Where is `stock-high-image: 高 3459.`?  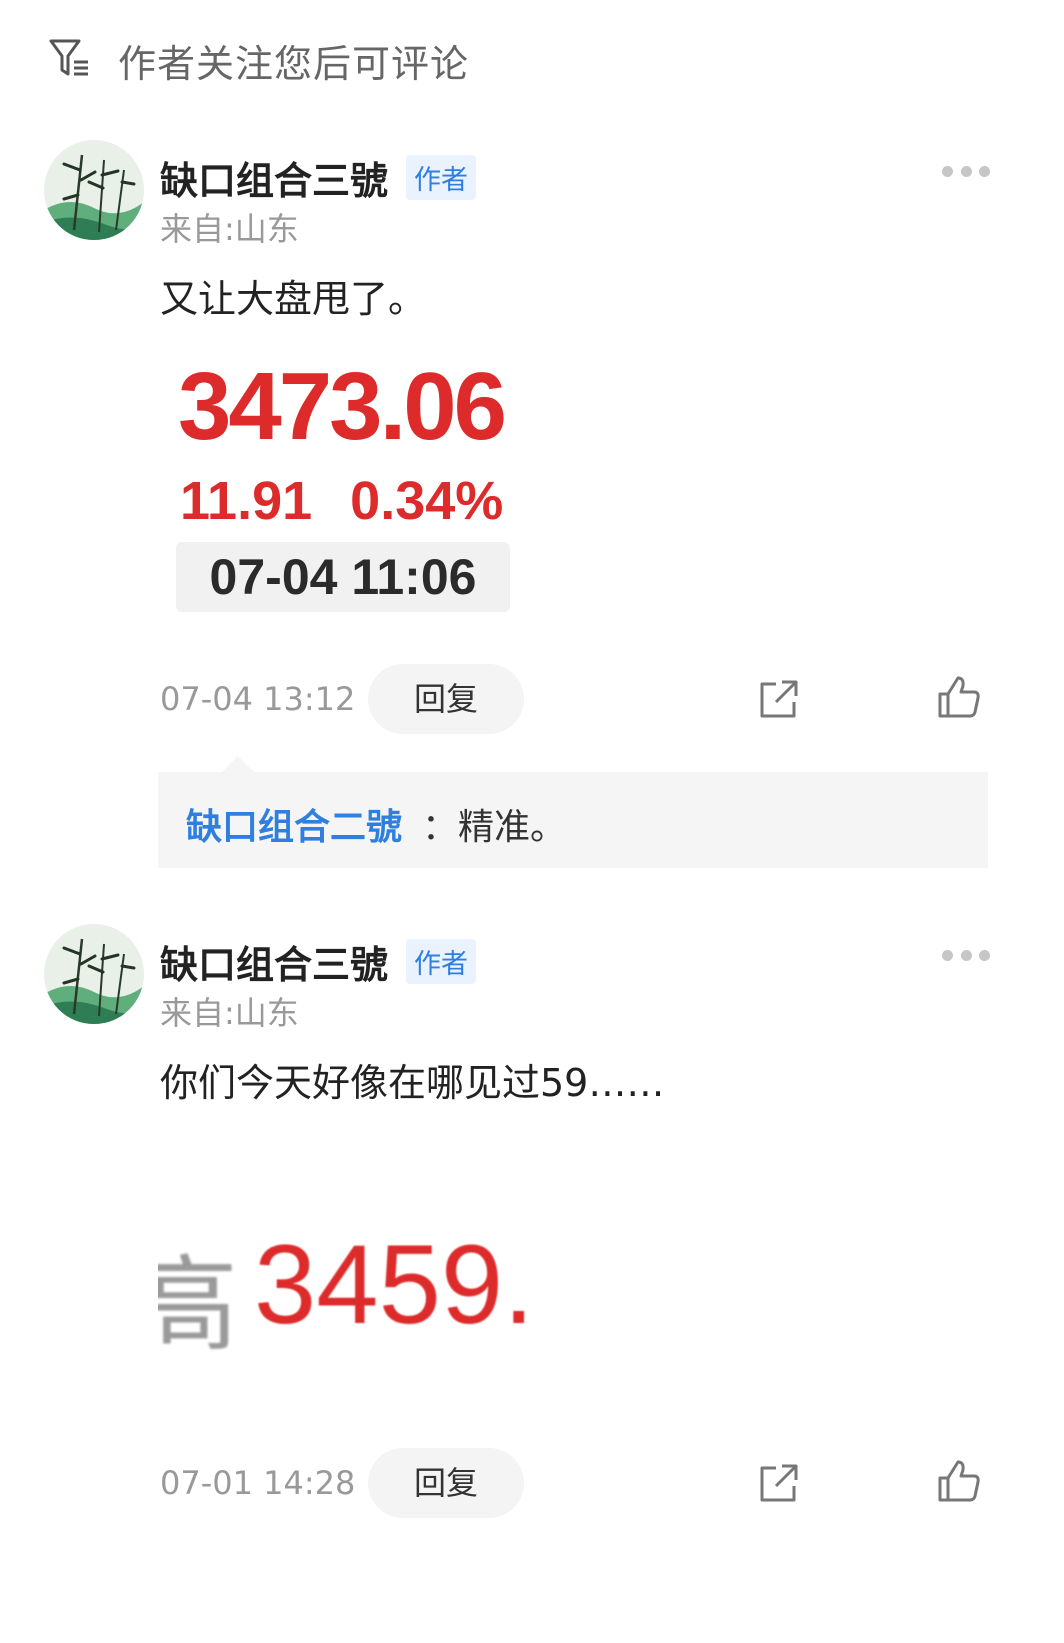 stock-high-image: 高 3459. is located at coordinates (358, 1290).